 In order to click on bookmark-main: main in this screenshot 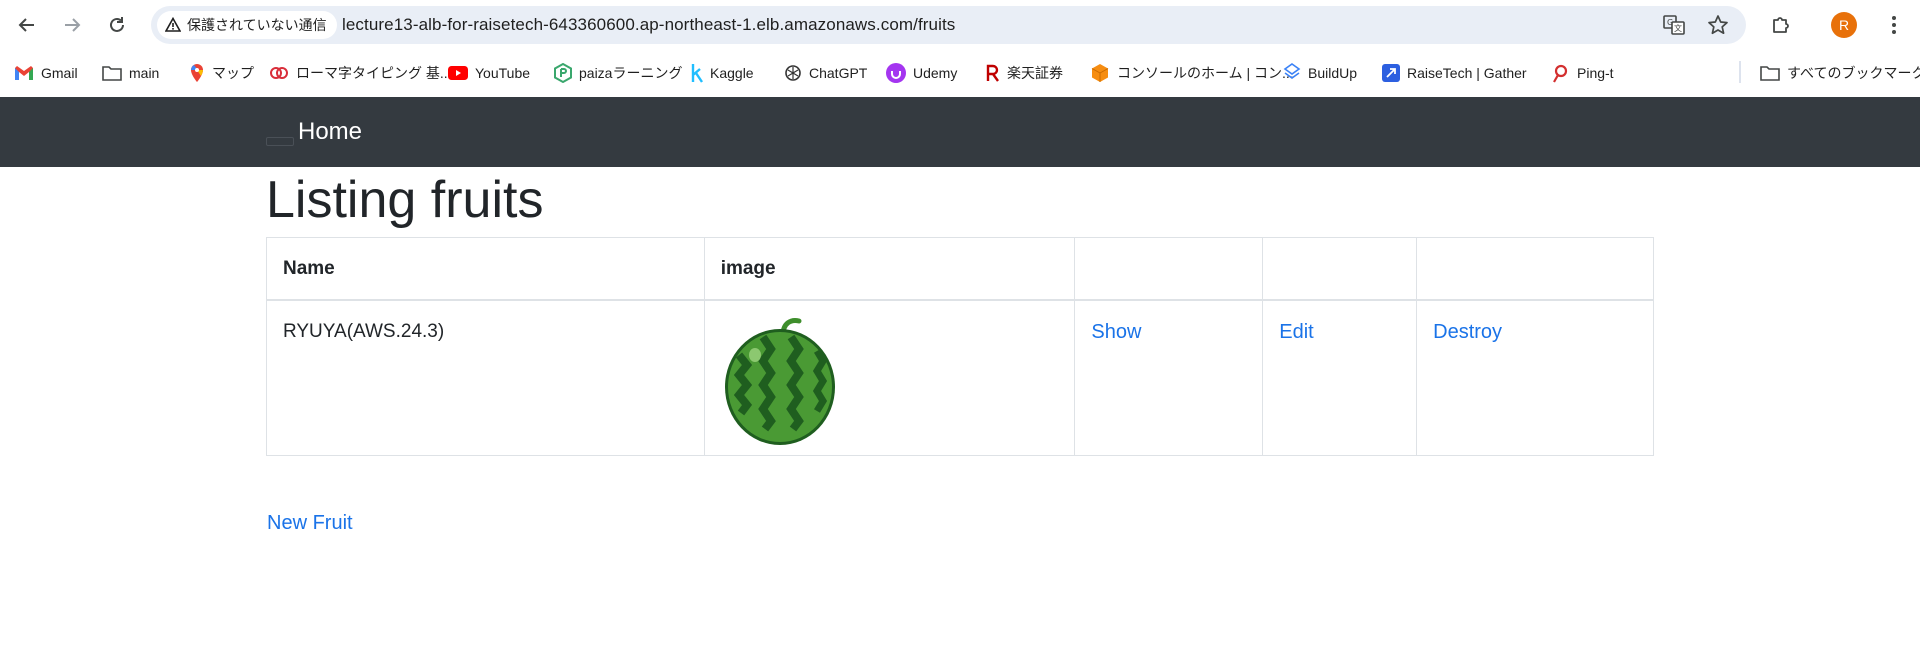, I will do `click(130, 73)`.